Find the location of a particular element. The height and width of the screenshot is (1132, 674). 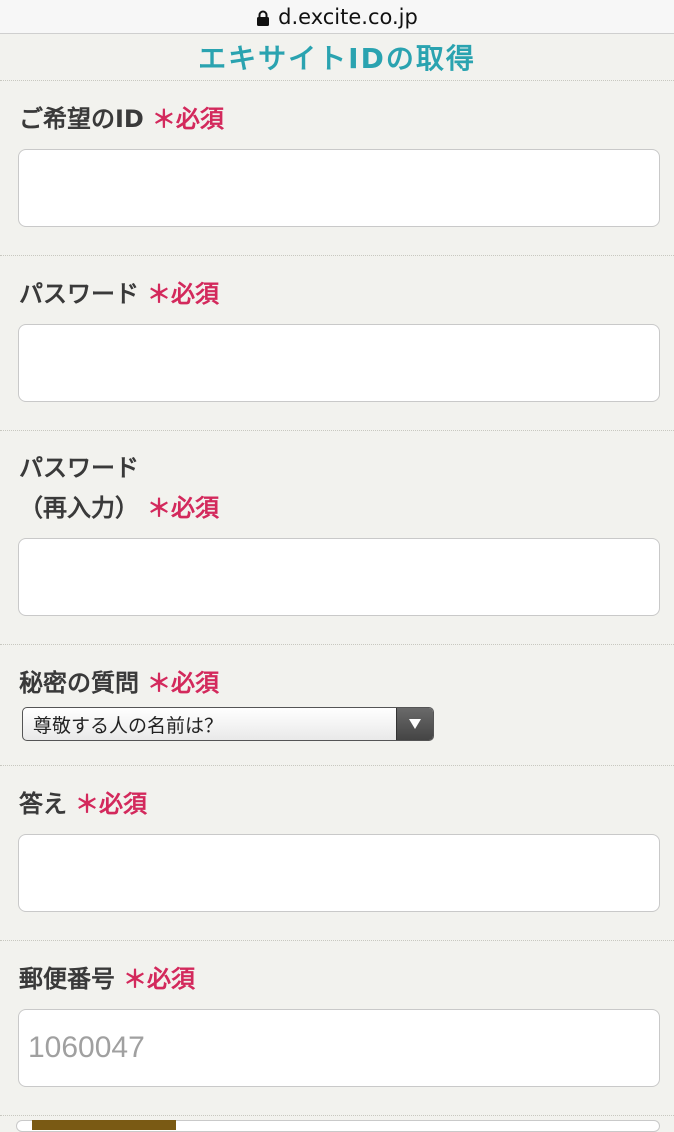

desired-id-label-text: ご希望のID is located at coordinates (81, 119).